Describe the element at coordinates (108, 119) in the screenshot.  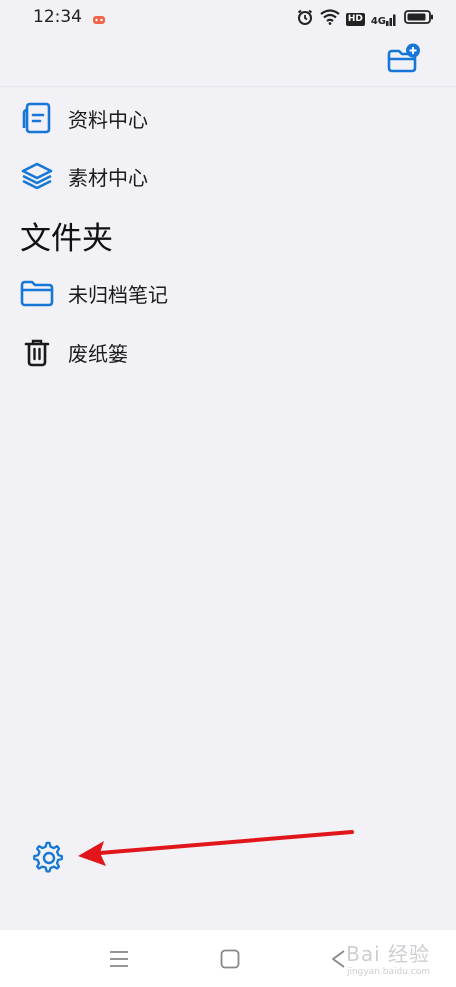
I see `menu-item-label: 资料中心` at that location.